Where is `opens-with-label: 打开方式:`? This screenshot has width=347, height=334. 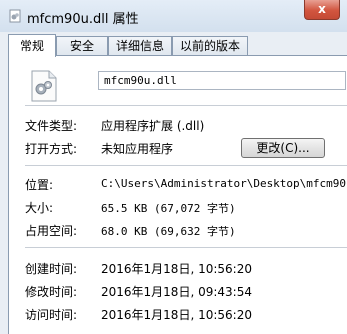
opens-with-label: 打开方式: is located at coordinates (51, 149).